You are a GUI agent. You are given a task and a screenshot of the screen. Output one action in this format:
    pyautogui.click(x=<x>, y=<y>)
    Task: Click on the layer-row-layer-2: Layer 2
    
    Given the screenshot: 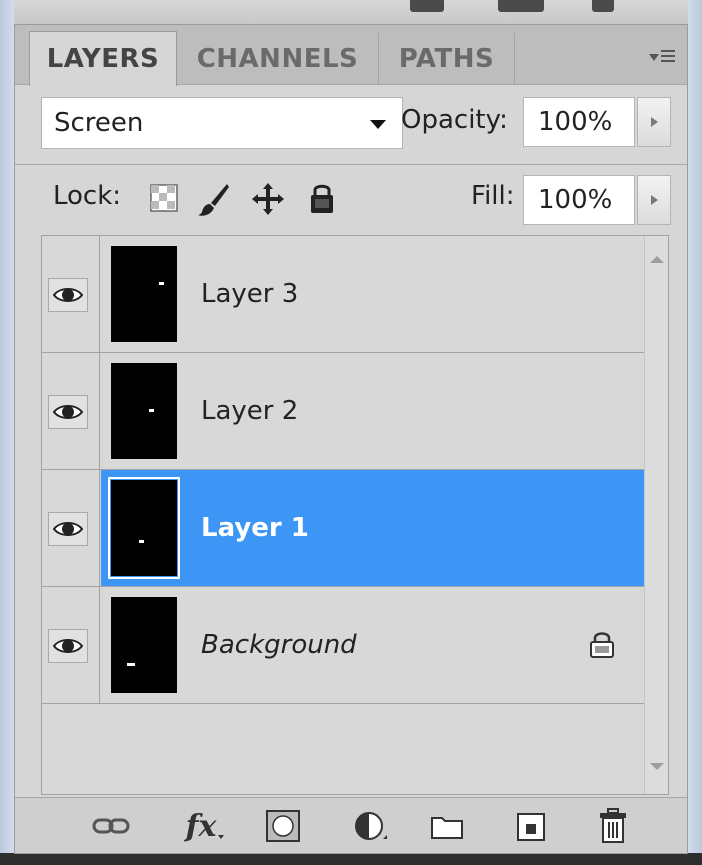 What is the action you would take?
    pyautogui.click(x=344, y=411)
    